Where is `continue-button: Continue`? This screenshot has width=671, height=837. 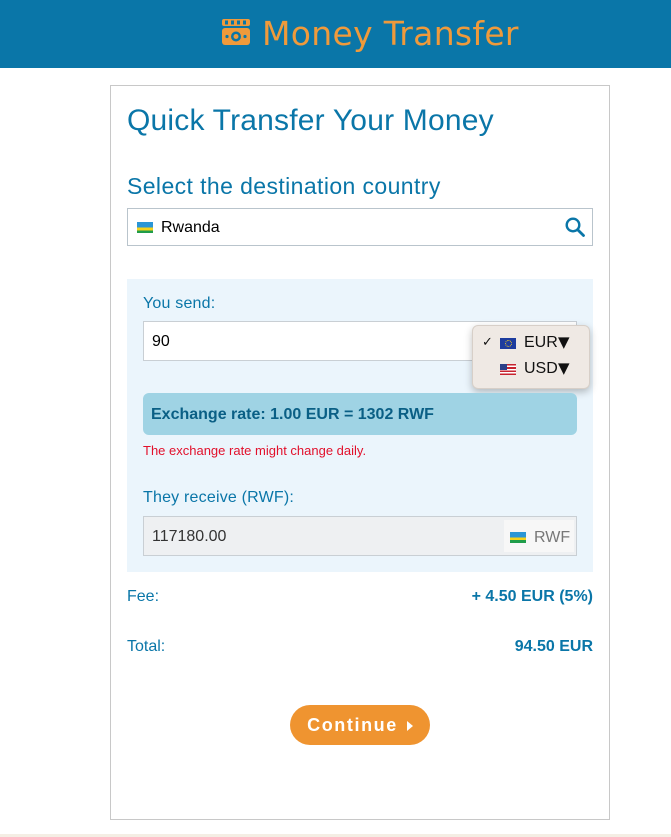
continue-button: Continue is located at coordinates (360, 725).